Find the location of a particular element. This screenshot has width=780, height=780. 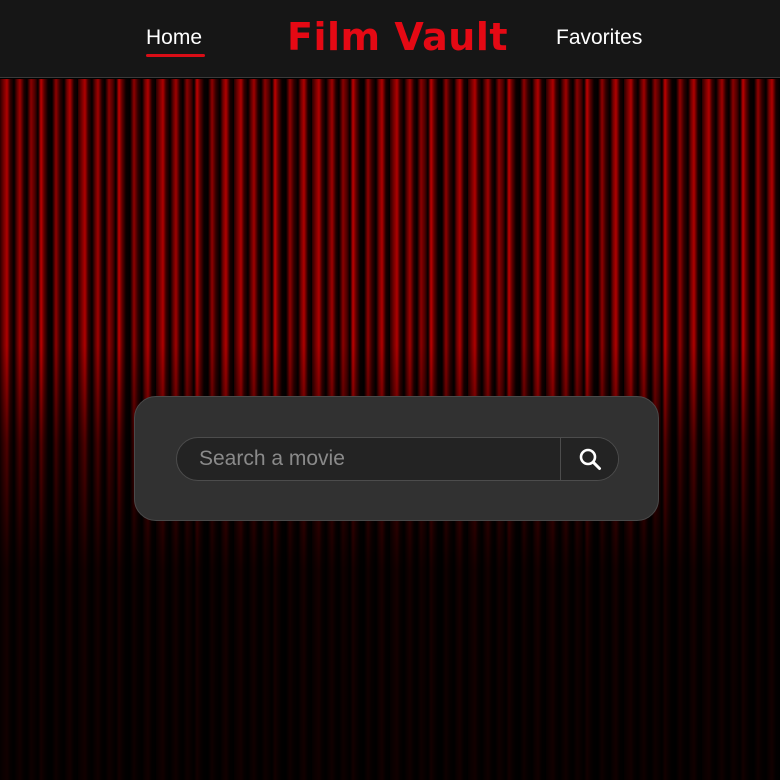

search-bar is located at coordinates (397, 459).